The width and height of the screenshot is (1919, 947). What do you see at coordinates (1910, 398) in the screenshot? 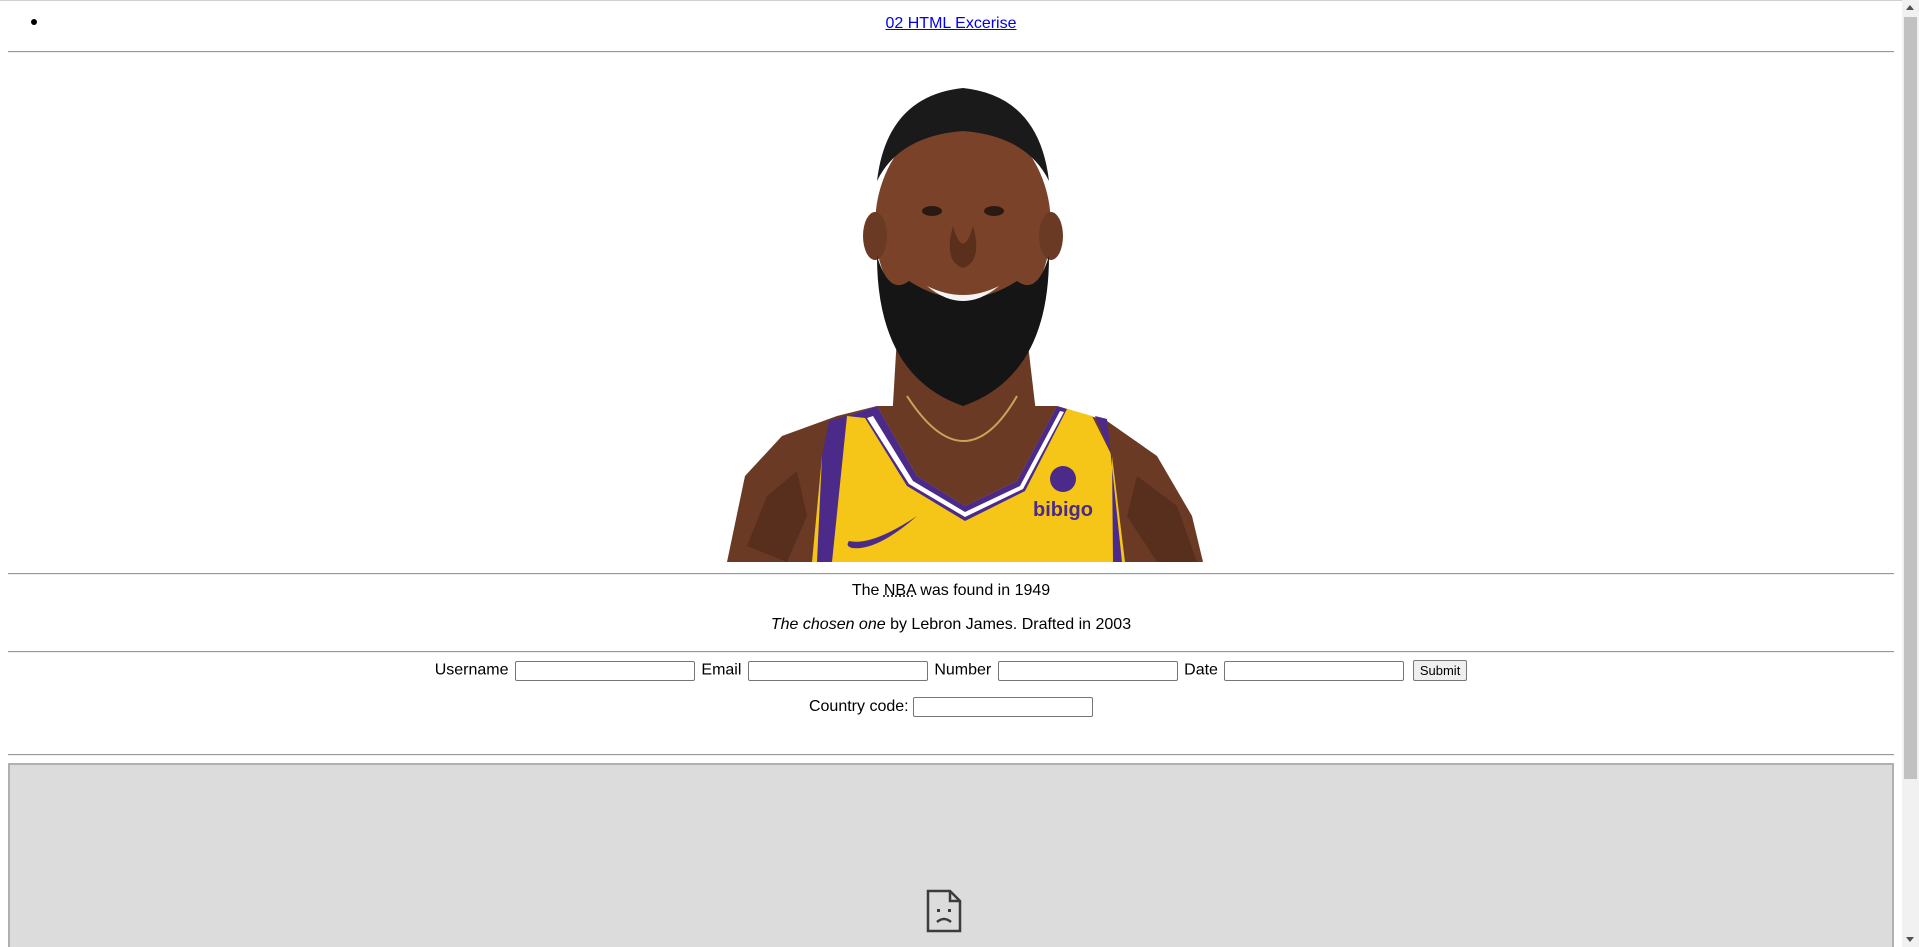
I see `scroll-thumb` at bounding box center [1910, 398].